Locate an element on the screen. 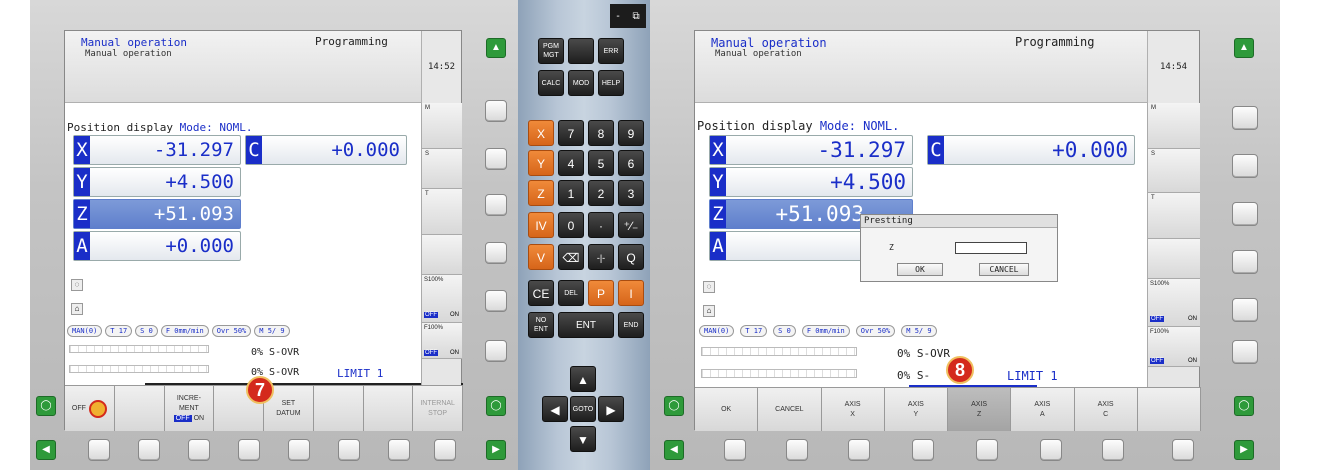 This screenshot has height=470, width=1330. key-i: I is located at coordinates (631, 293).